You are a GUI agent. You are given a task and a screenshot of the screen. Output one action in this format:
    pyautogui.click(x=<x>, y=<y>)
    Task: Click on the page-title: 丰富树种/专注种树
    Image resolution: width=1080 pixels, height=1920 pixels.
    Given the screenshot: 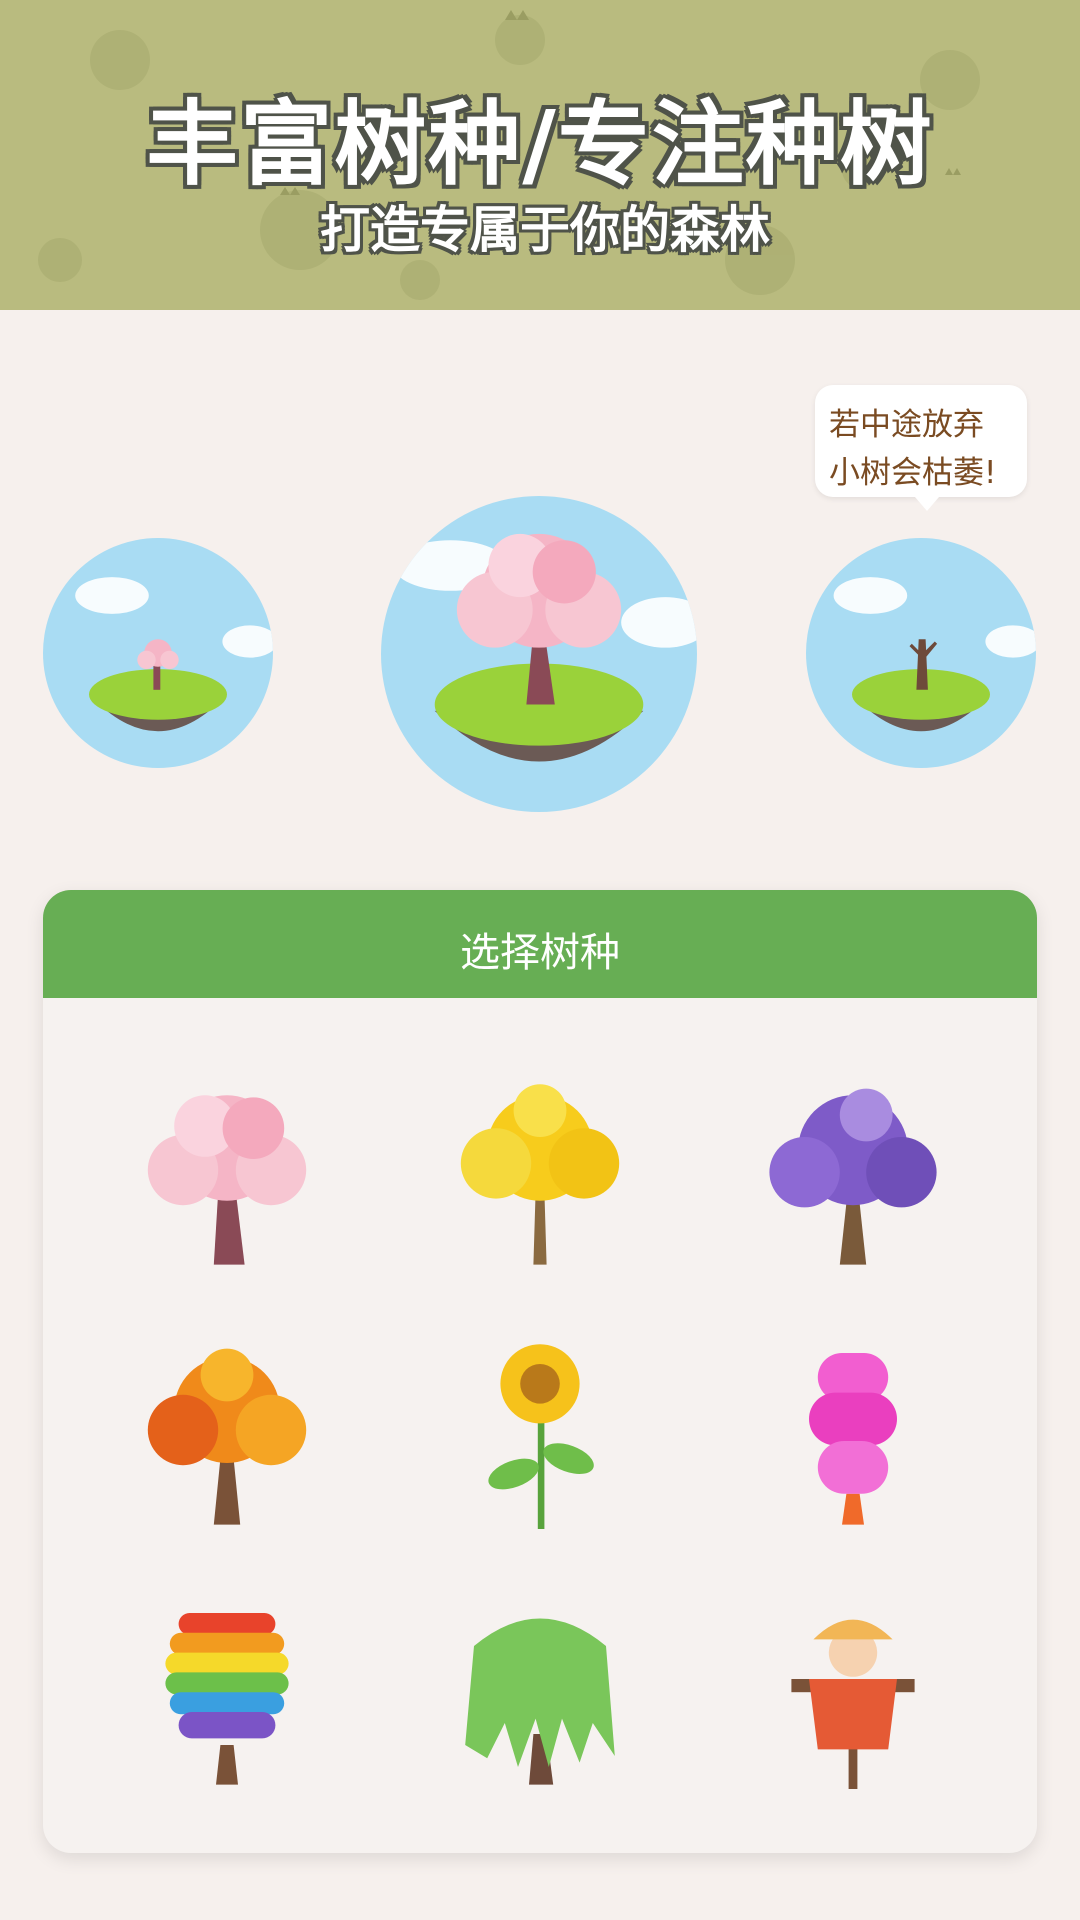 What is the action you would take?
    pyautogui.click(x=540, y=144)
    